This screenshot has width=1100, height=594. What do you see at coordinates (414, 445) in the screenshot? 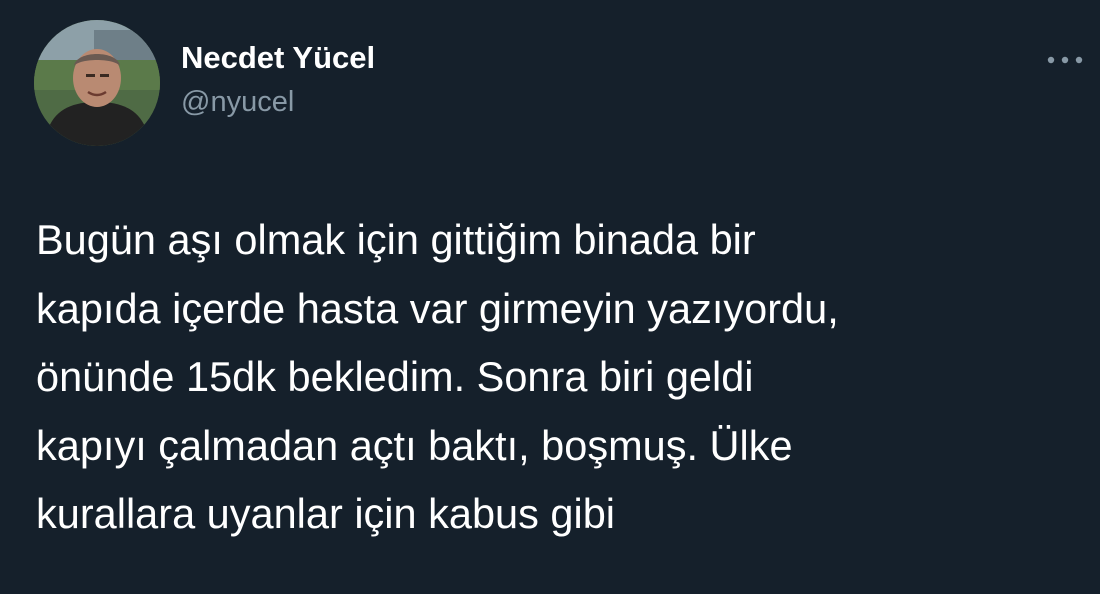
I see `tweet-text-line: kapıyı çalmadan açtı baktı, boşmuş. Ülke` at bounding box center [414, 445].